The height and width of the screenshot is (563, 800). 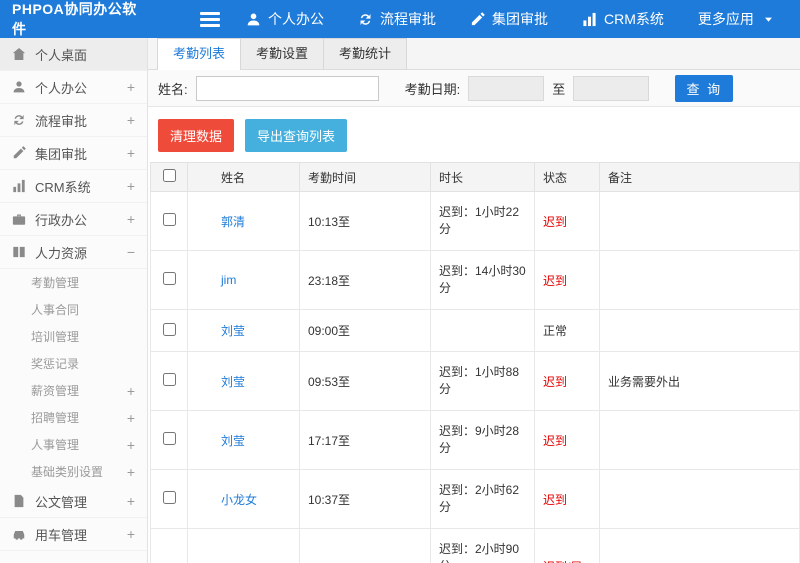 I want to click on sidebar-subitem-salary-management: 薪资管理 +, so click(x=73, y=390).